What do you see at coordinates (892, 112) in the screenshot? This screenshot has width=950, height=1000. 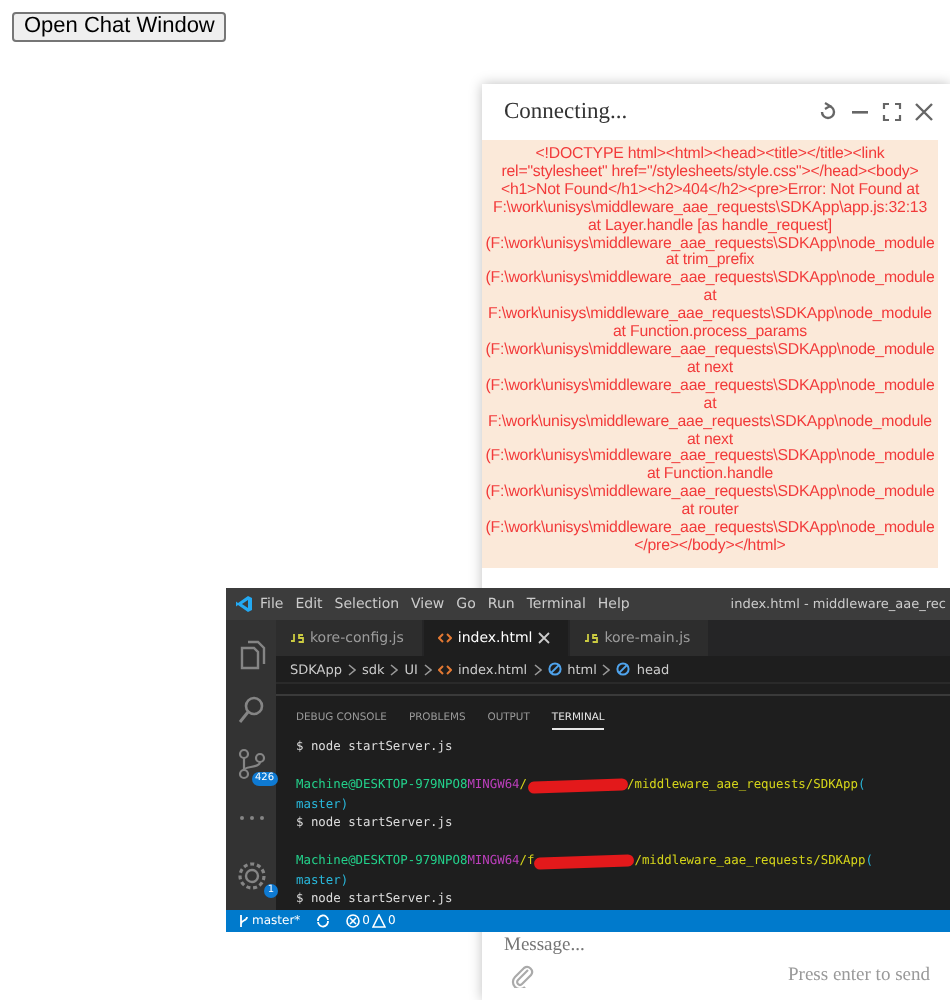 I see `maximize-icon` at bounding box center [892, 112].